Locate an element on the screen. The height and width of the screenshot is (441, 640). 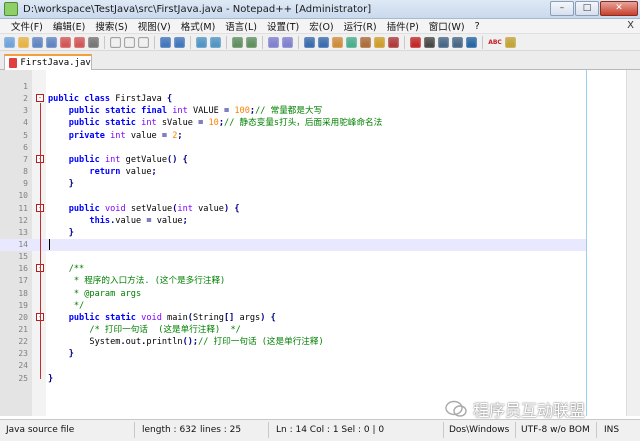
code-line: 5 private int value = 2; is located at coordinates (293, 136).